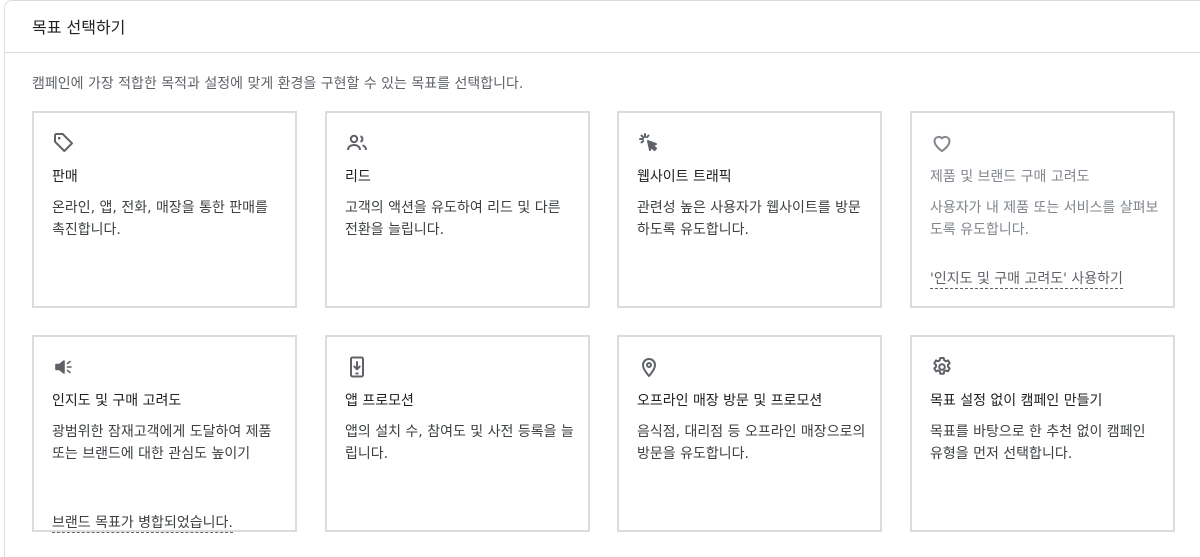  Describe the element at coordinates (379, 401) in the screenshot. I see `card-title: 앱 프로모션` at that location.